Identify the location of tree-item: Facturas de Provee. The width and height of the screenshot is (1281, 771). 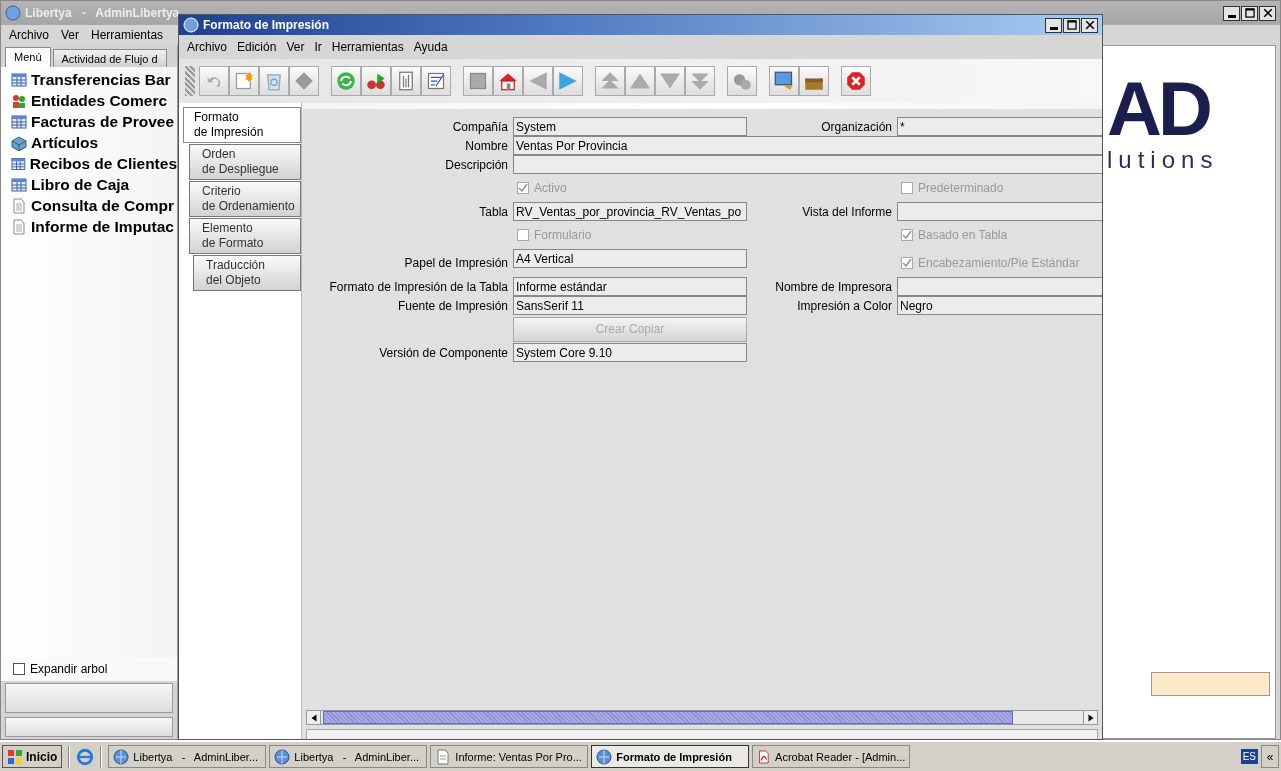
(102, 121).